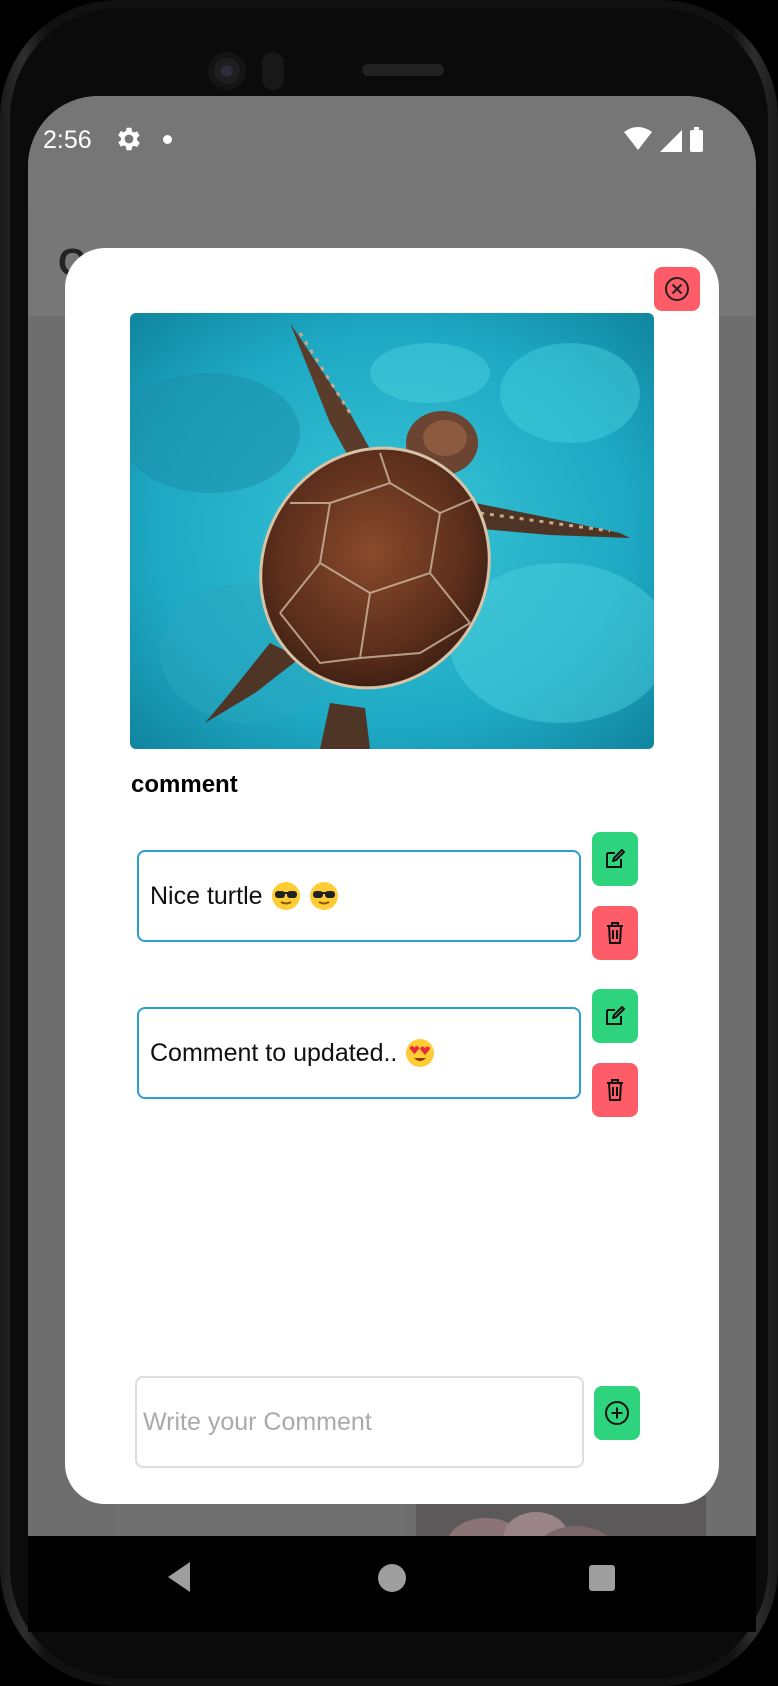  I want to click on status-icons, so click(663, 139).